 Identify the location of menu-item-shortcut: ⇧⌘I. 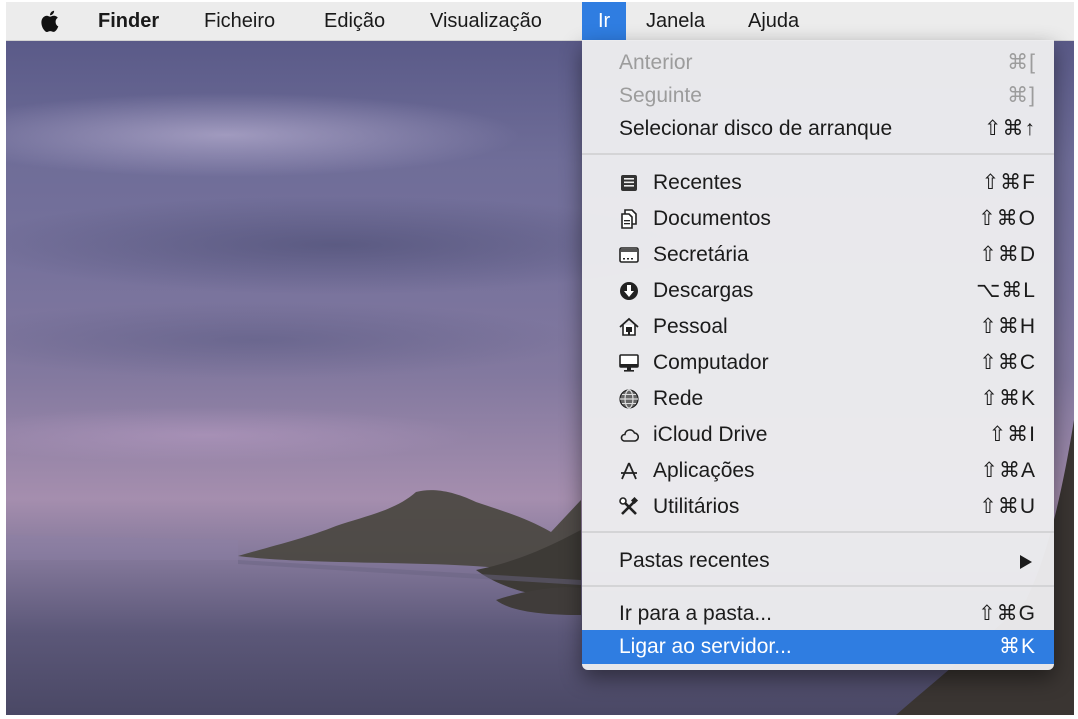
(1012, 434).